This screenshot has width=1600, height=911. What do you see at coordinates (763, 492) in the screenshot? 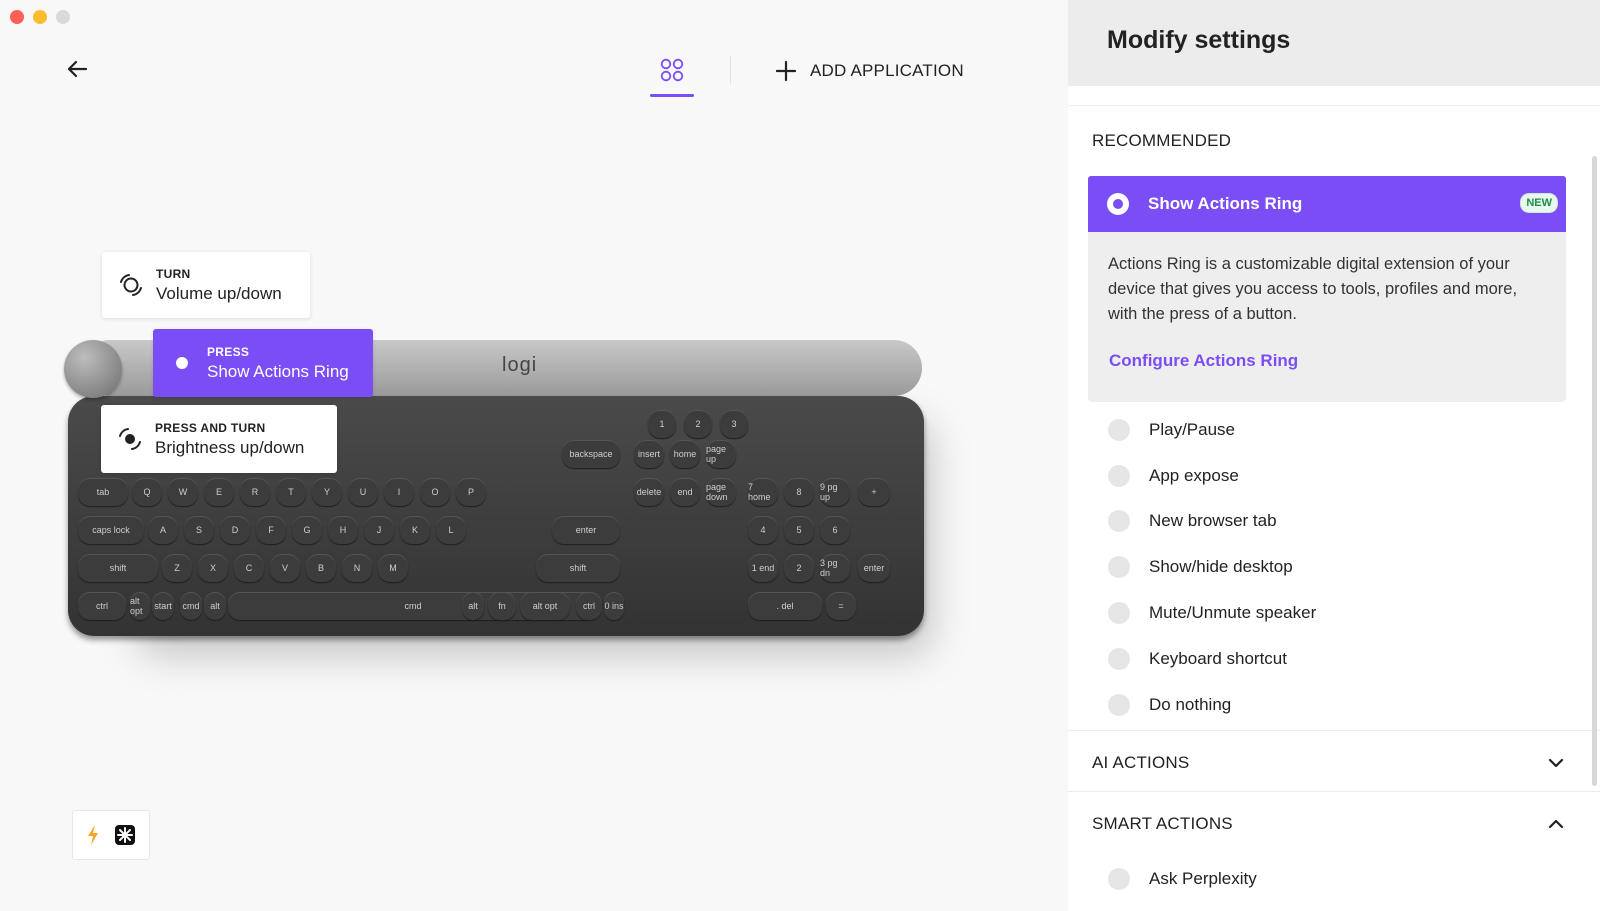
I see `keyboard-key: 7 home` at bounding box center [763, 492].